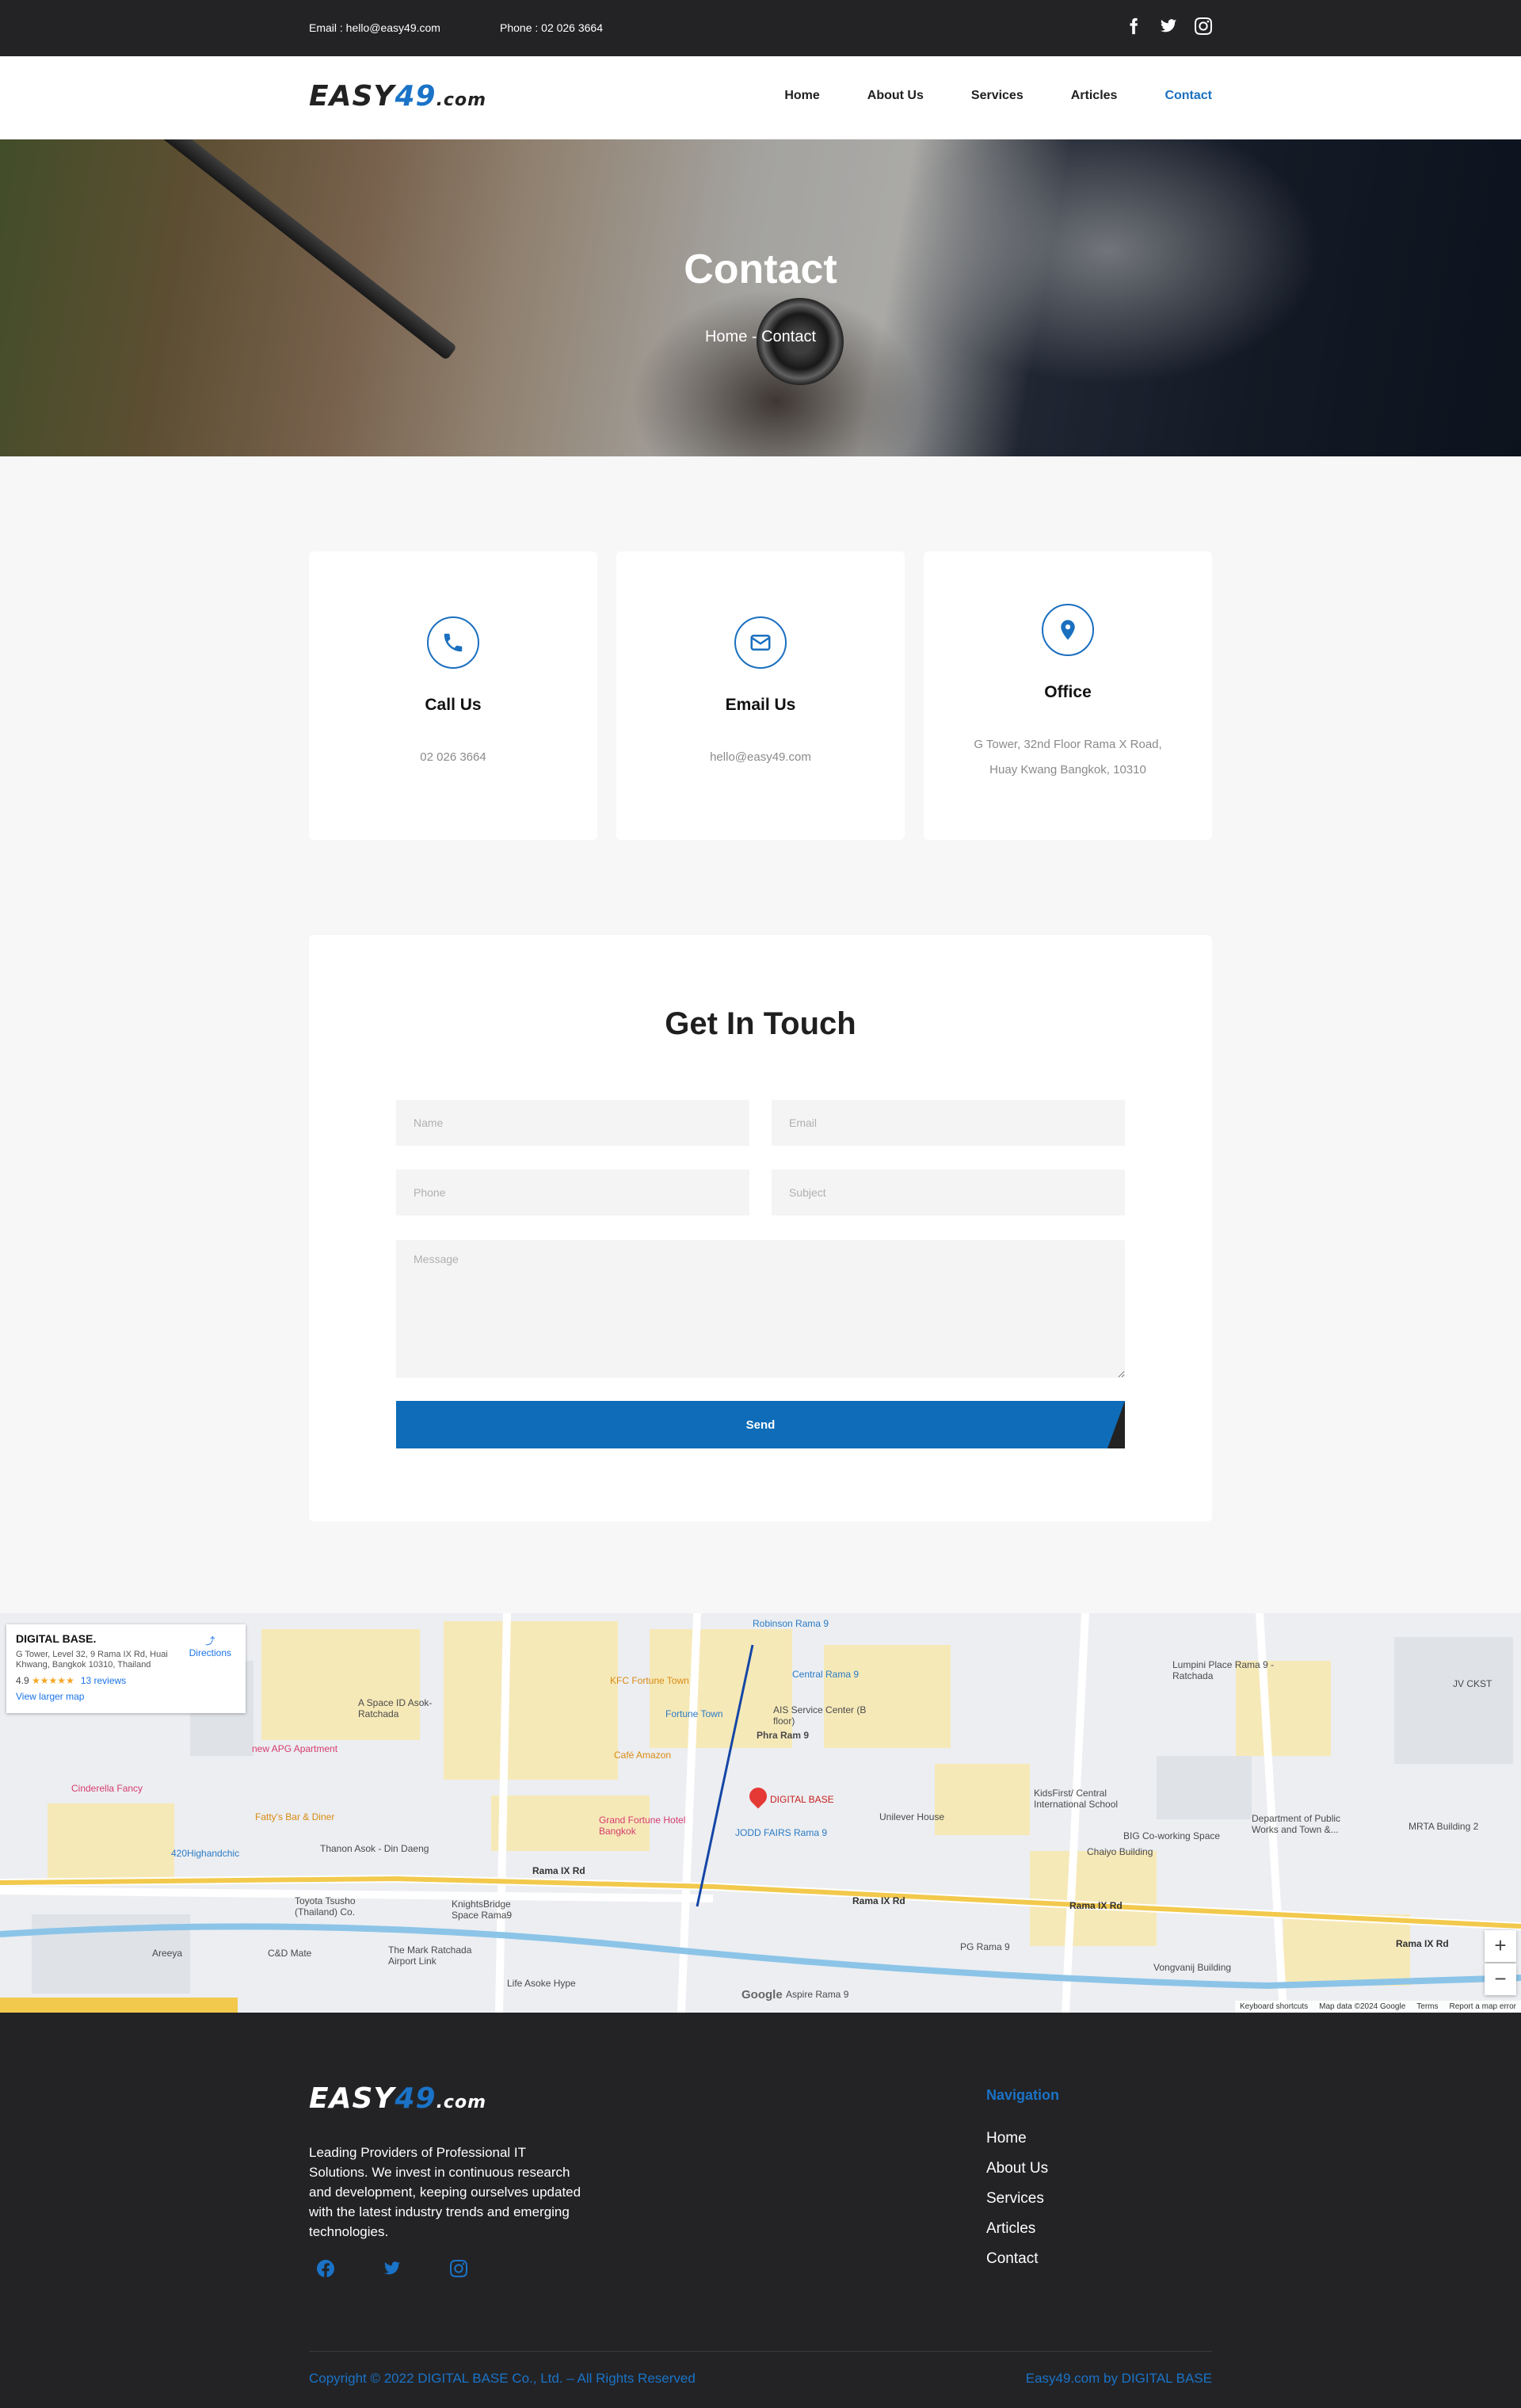 This screenshot has width=1521, height=2408. Describe the element at coordinates (895, 96) in the screenshot. I see `nav-about-us: About Us` at that location.